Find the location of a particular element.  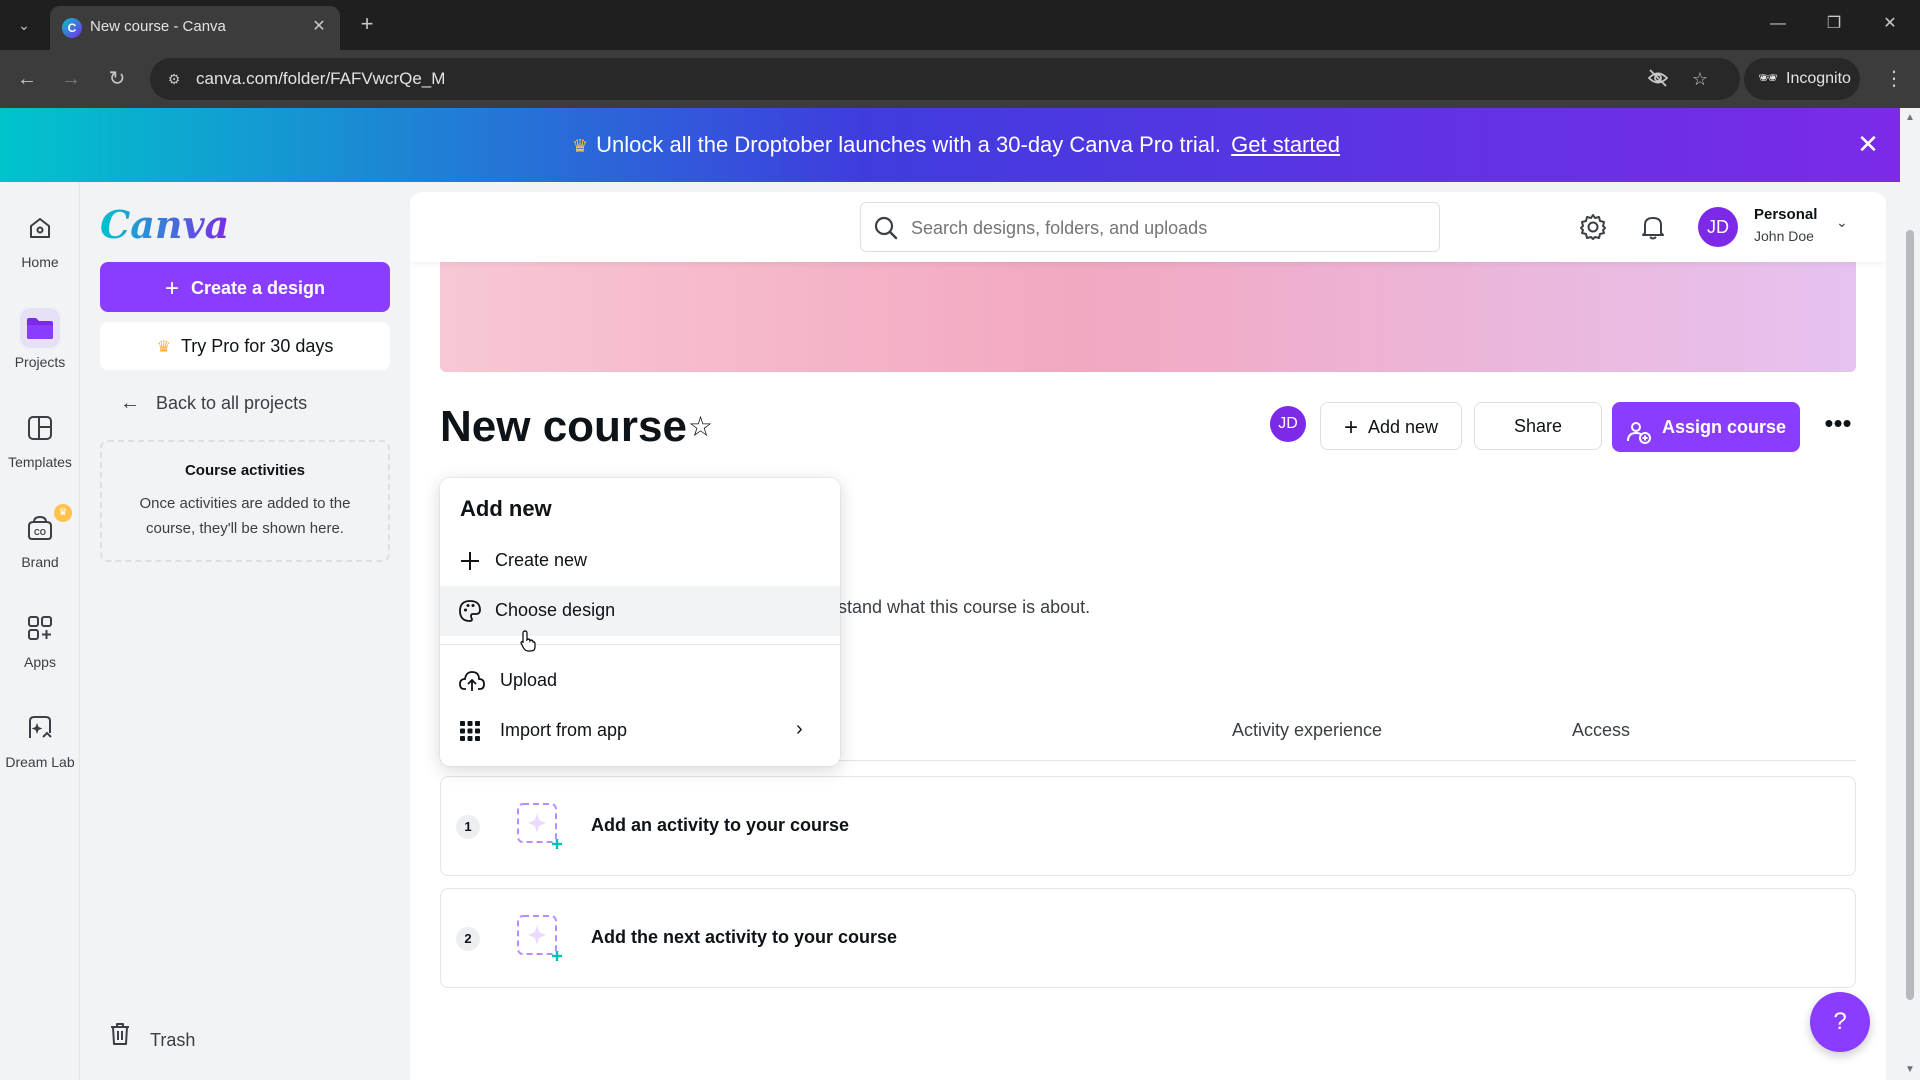

activity-row: 1 Add an activity to your course is located at coordinates (1148, 826).